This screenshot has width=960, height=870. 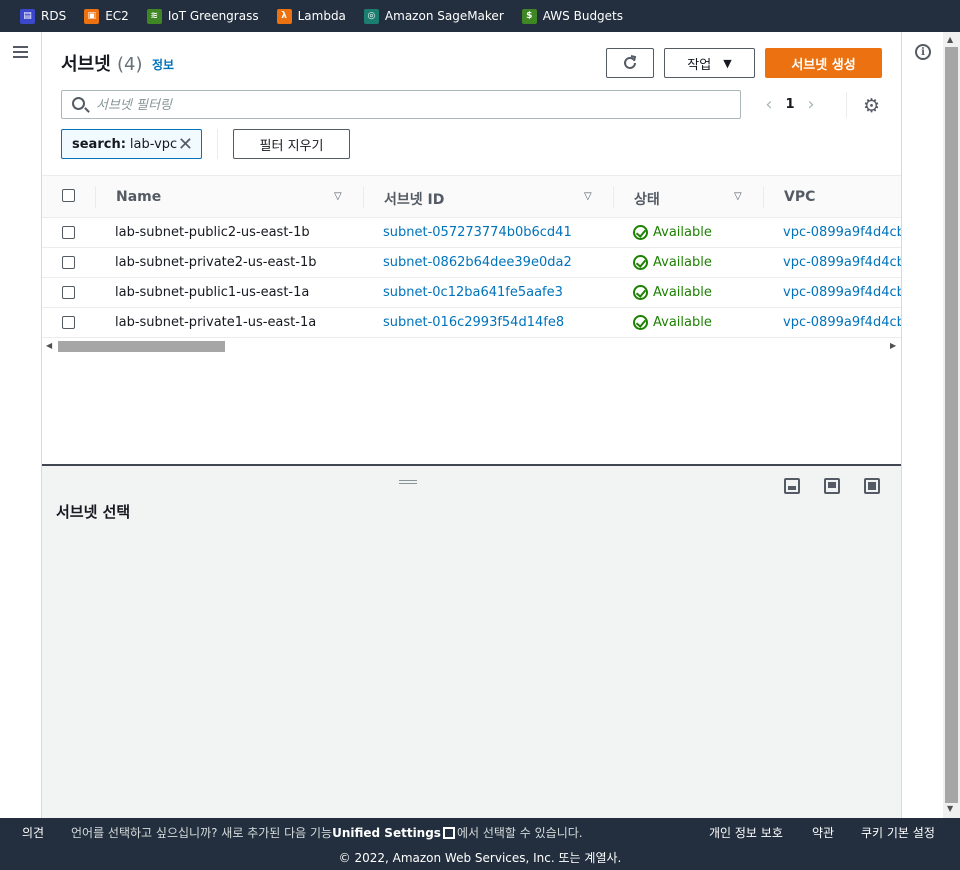 I want to click on favorite-ec2: ▣ EC2, so click(x=106, y=16).